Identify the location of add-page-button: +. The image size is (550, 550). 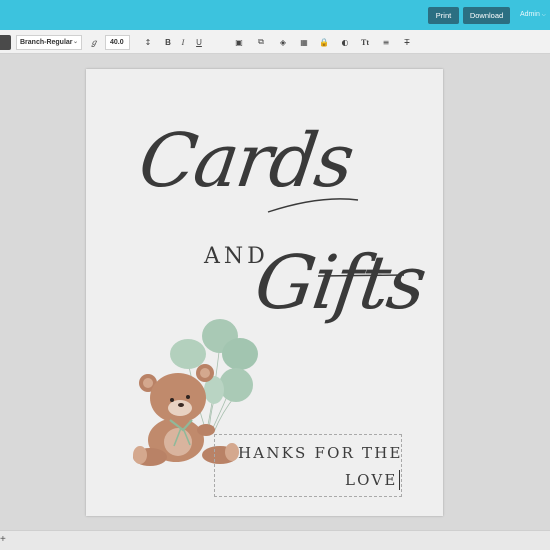
(3, 539).